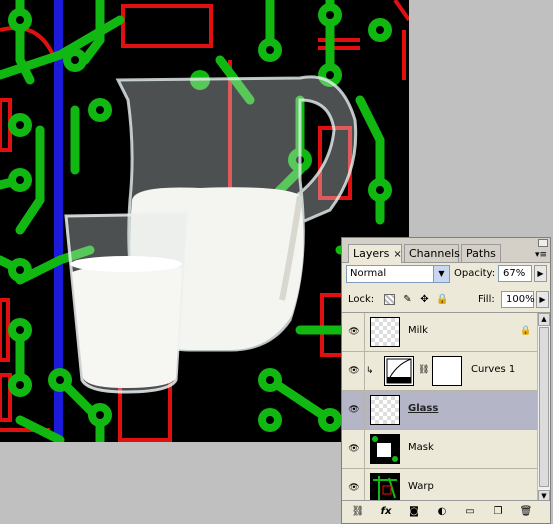 This screenshot has height=524, width=553. Describe the element at coordinates (423, 408) in the screenshot. I see `layer-name: Glass` at that location.